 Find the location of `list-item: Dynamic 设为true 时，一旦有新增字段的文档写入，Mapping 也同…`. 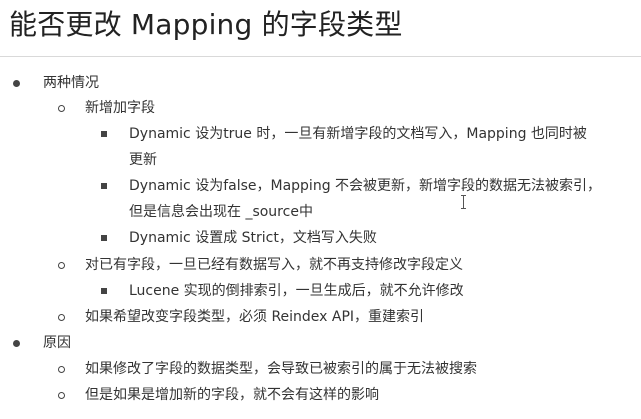

list-item: Dynamic 设为true 时，一旦有新增字段的文档写入，Mapping 也同… is located at coordinates (358, 134).